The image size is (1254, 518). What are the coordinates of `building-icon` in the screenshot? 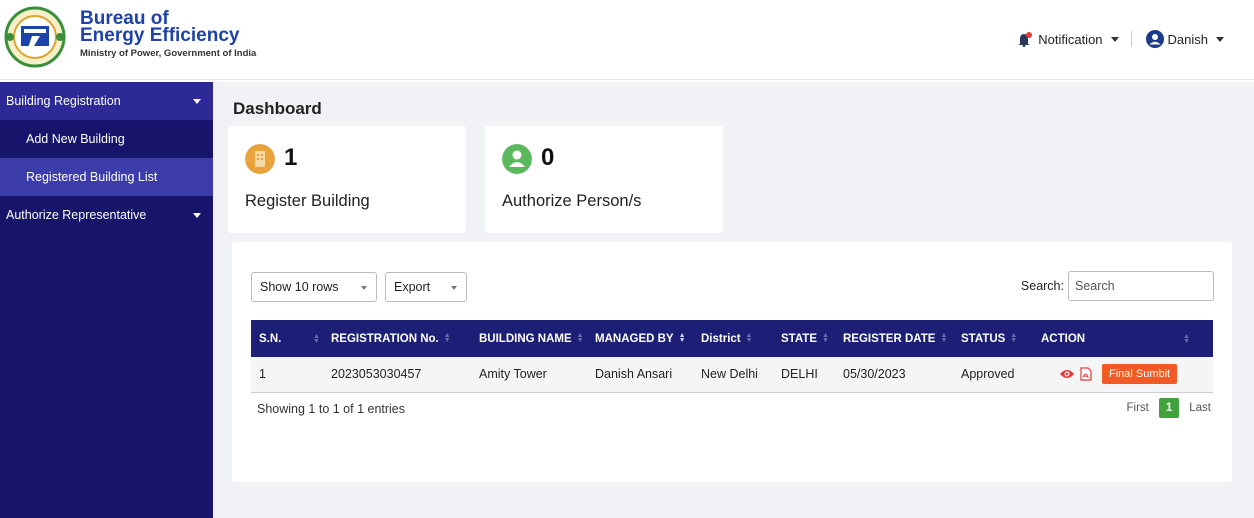 It's located at (260, 159).